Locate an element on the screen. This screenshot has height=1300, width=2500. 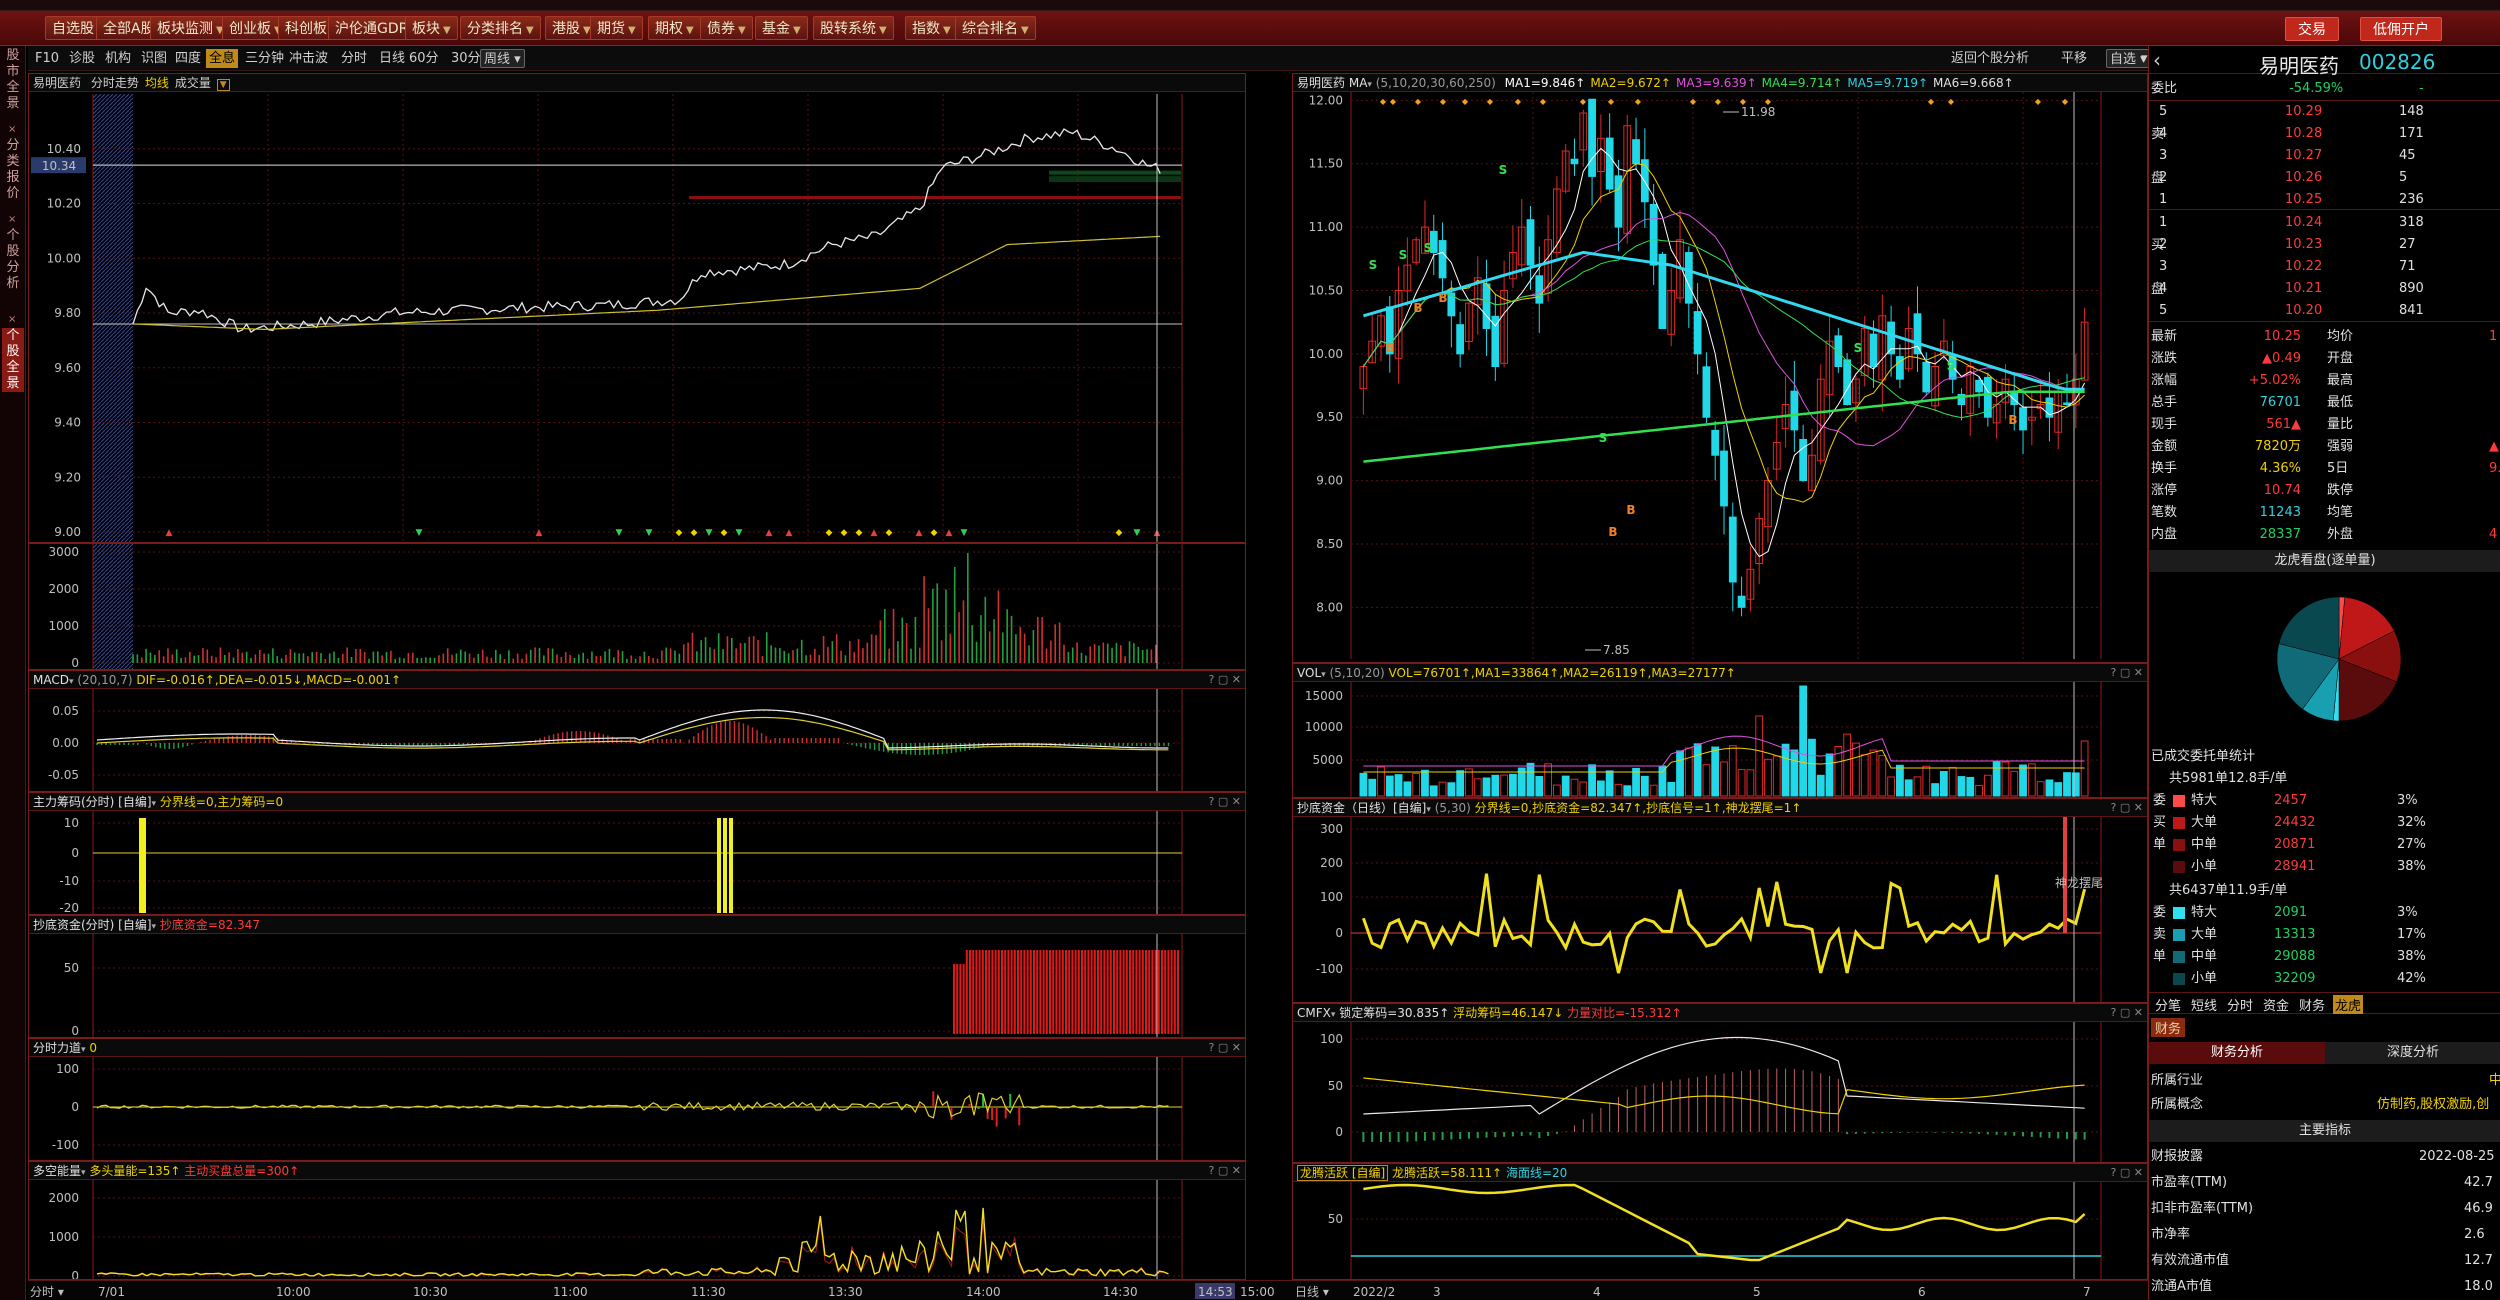
menu-item: 分类排名 ▼ is located at coordinates (500, 28).